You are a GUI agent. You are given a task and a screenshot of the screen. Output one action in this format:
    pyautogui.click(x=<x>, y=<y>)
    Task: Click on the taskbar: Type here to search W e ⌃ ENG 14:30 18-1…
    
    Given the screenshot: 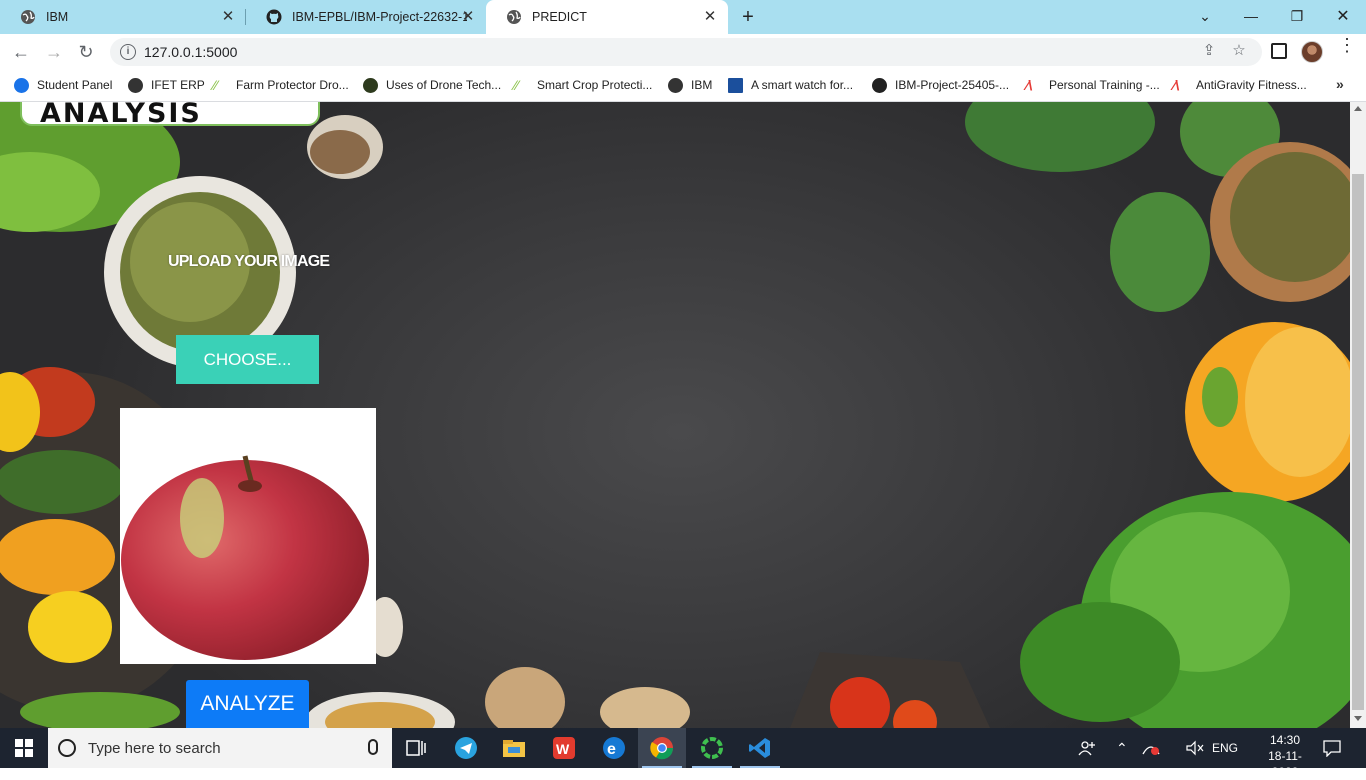 What is the action you would take?
    pyautogui.click(x=683, y=753)
    